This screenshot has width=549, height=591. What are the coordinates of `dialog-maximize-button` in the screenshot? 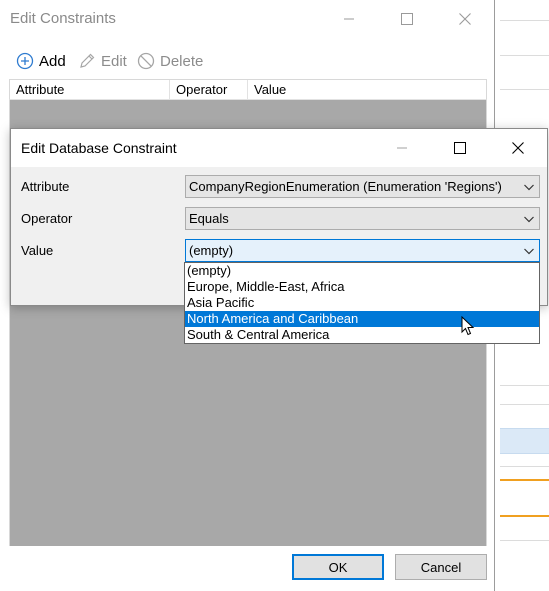 It's located at (460, 148).